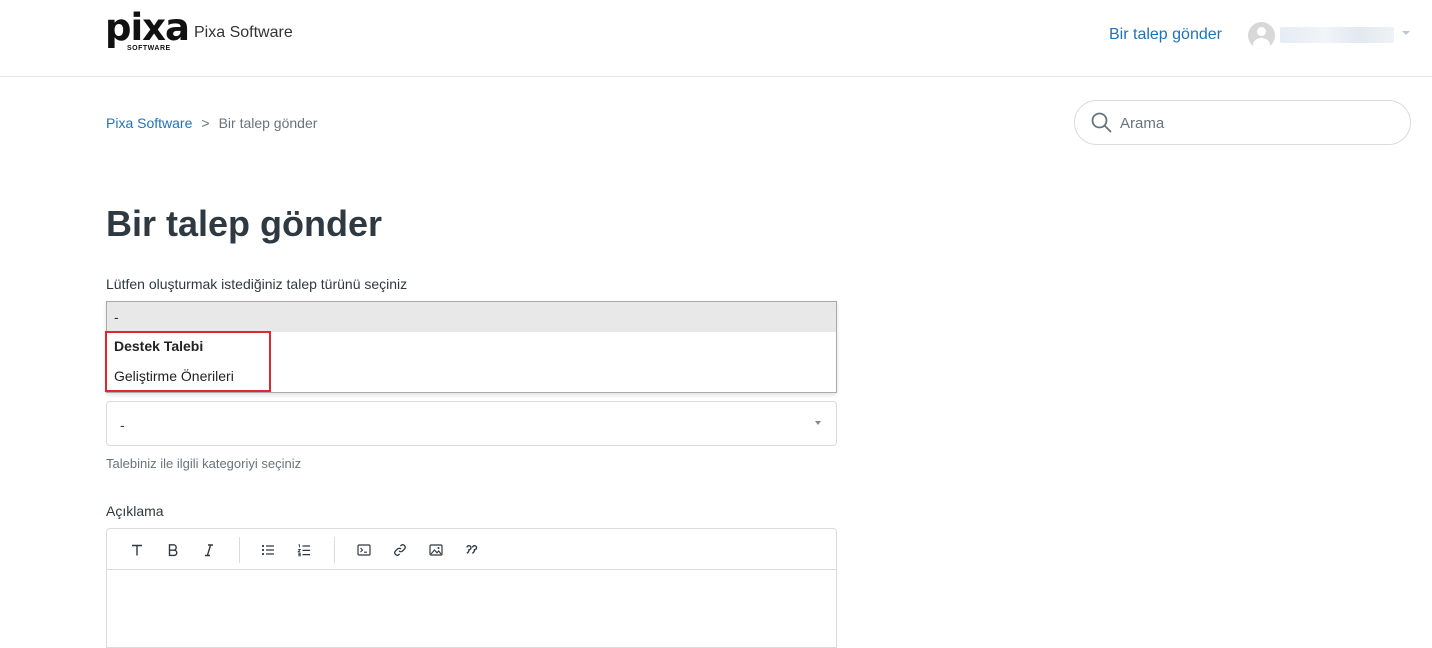 The width and height of the screenshot is (1432, 648). I want to click on description-label: Açıklama, so click(135, 511).